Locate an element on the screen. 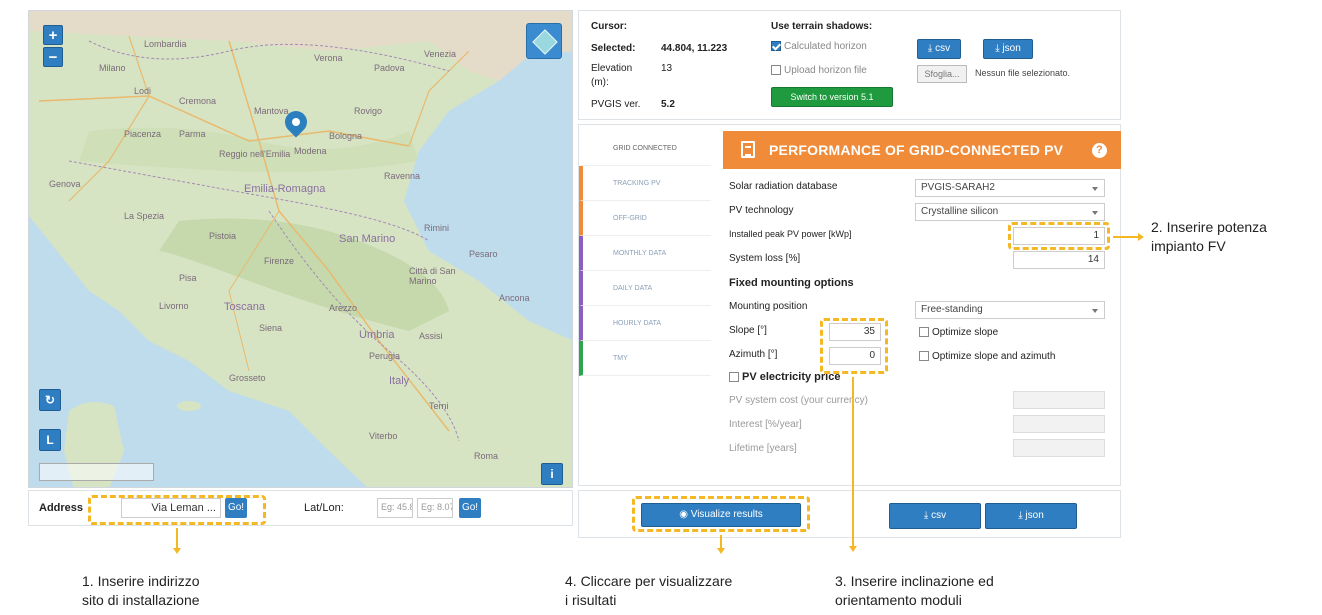 Image resolution: width=1322 pixels, height=615 pixels. tab-off-grid: Off-grid is located at coordinates (645, 218).